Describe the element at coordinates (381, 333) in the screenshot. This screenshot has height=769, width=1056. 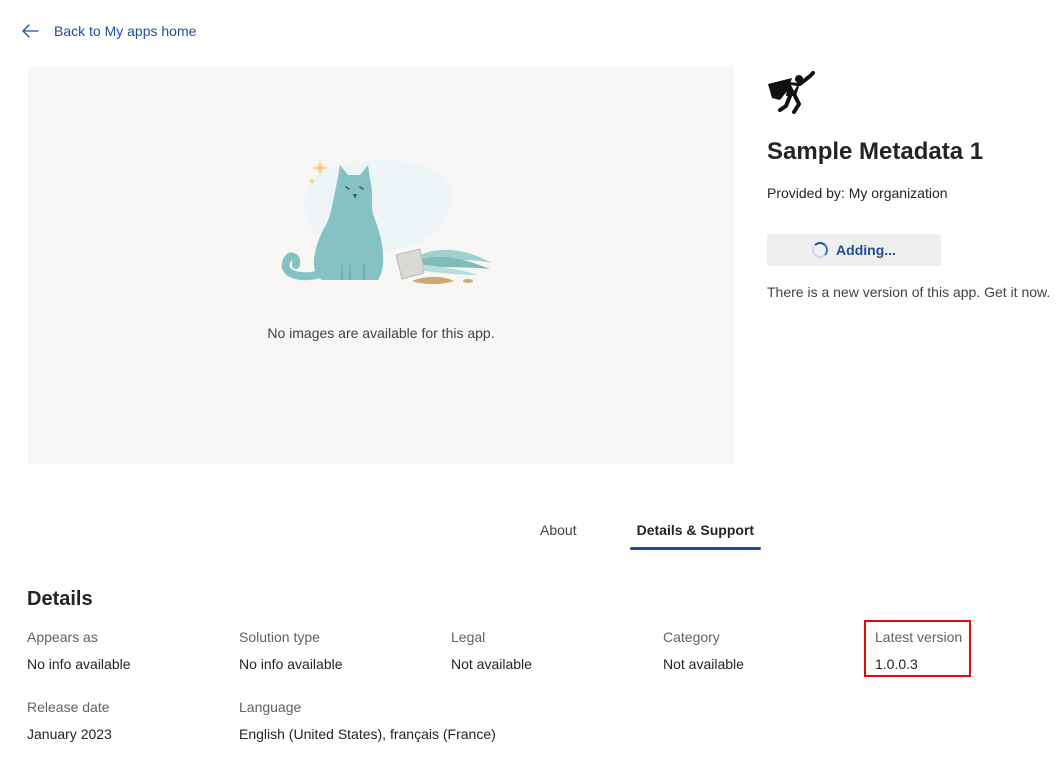
I see `no-images-message: No images are available for this app.` at that location.